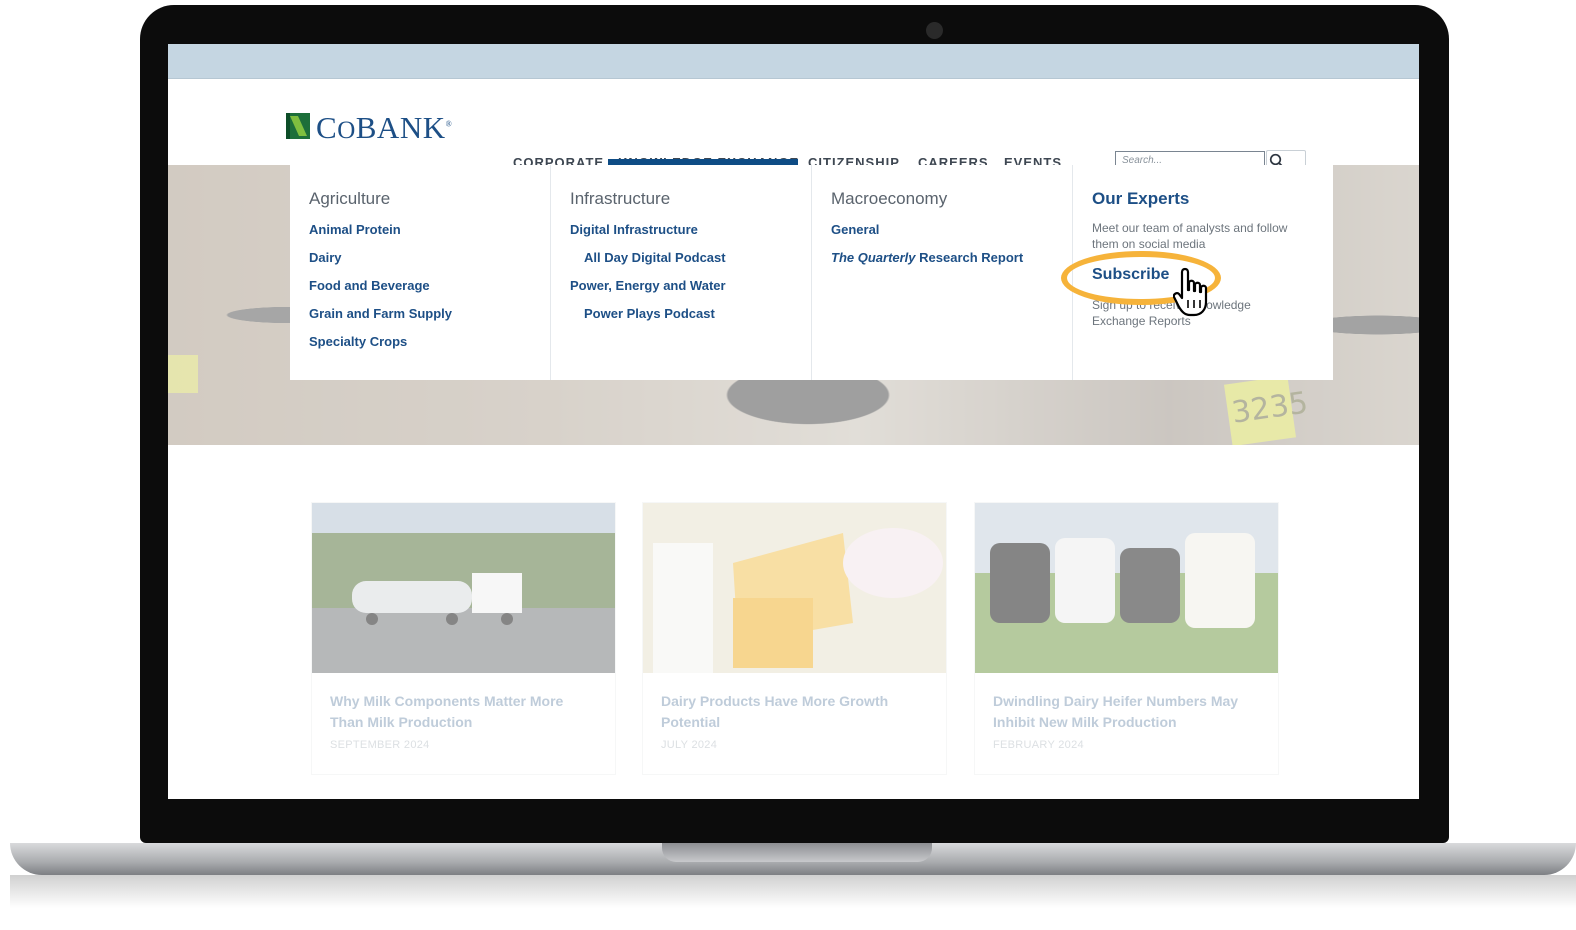  What do you see at coordinates (934, 30) in the screenshot?
I see `webcam` at bounding box center [934, 30].